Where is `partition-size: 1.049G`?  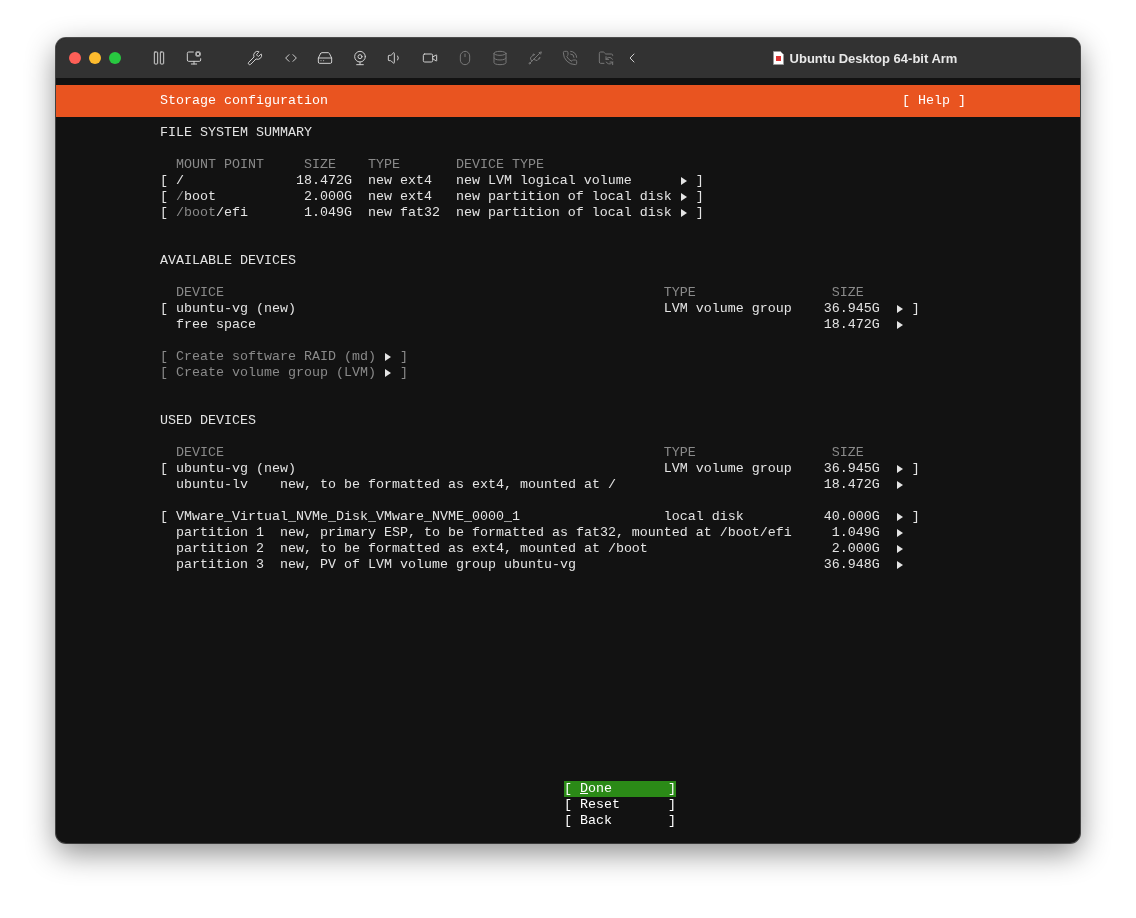 partition-size: 1.049G is located at coordinates (855, 532).